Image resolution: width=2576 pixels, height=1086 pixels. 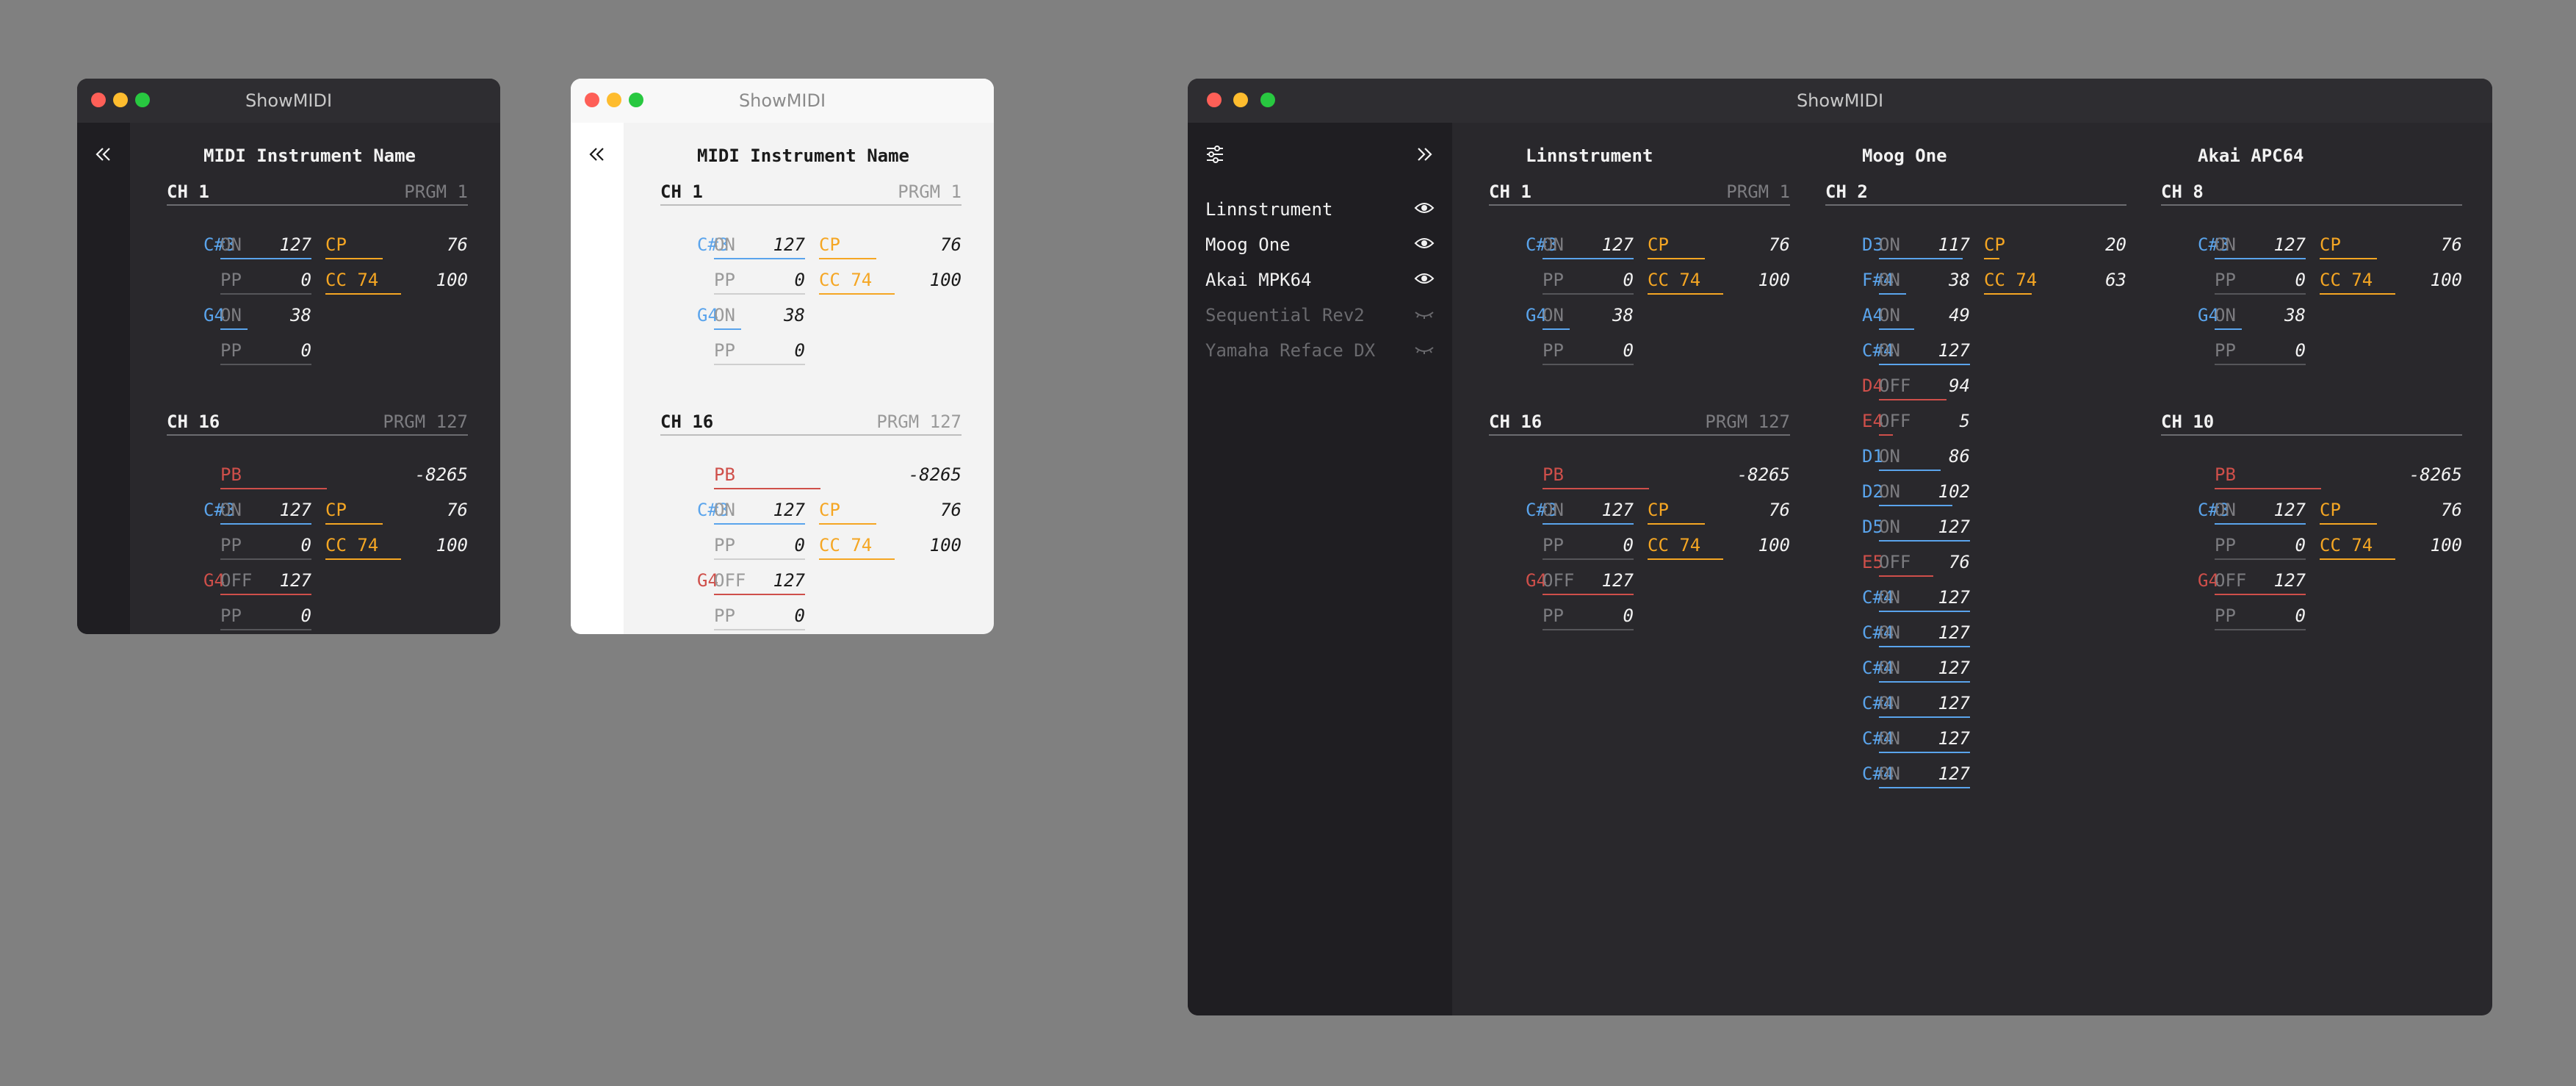 What do you see at coordinates (1320, 280) in the screenshot?
I see `device-item: Akai MPK64` at bounding box center [1320, 280].